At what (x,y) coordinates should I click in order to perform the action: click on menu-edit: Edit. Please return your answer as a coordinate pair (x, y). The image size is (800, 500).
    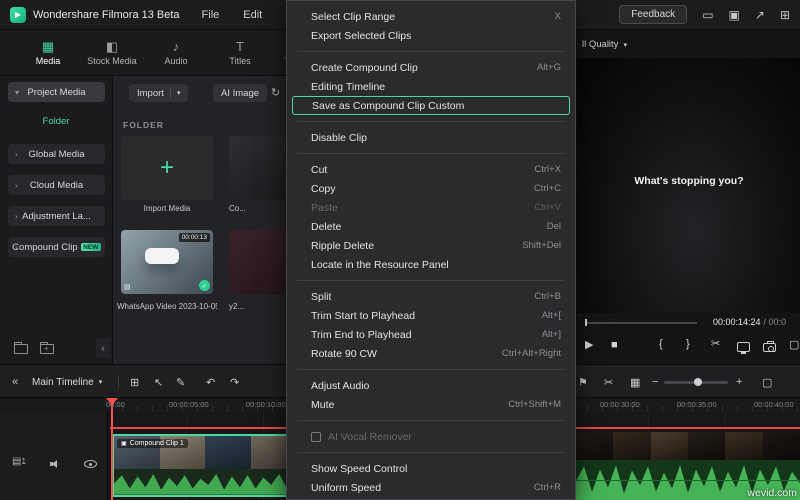
    Looking at the image, I should click on (252, 15).